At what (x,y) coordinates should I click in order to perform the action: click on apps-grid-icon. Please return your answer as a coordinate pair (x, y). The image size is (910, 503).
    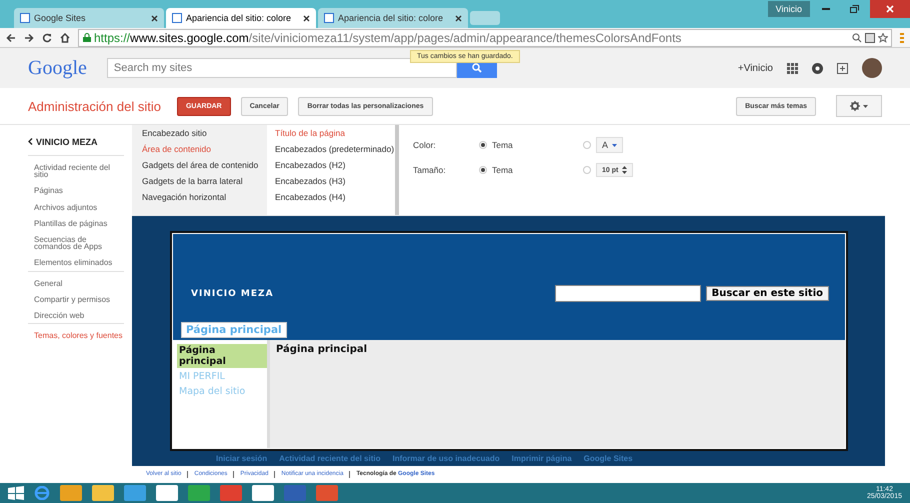
    Looking at the image, I should click on (792, 68).